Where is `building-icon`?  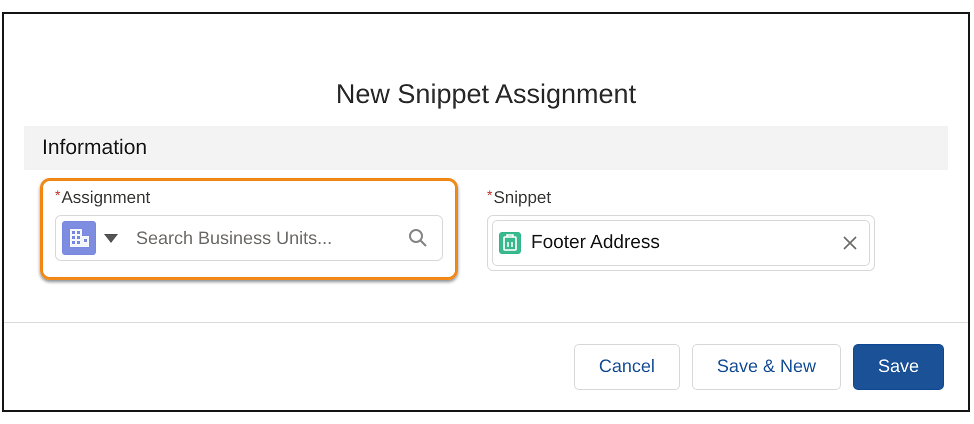
building-icon is located at coordinates (79, 238).